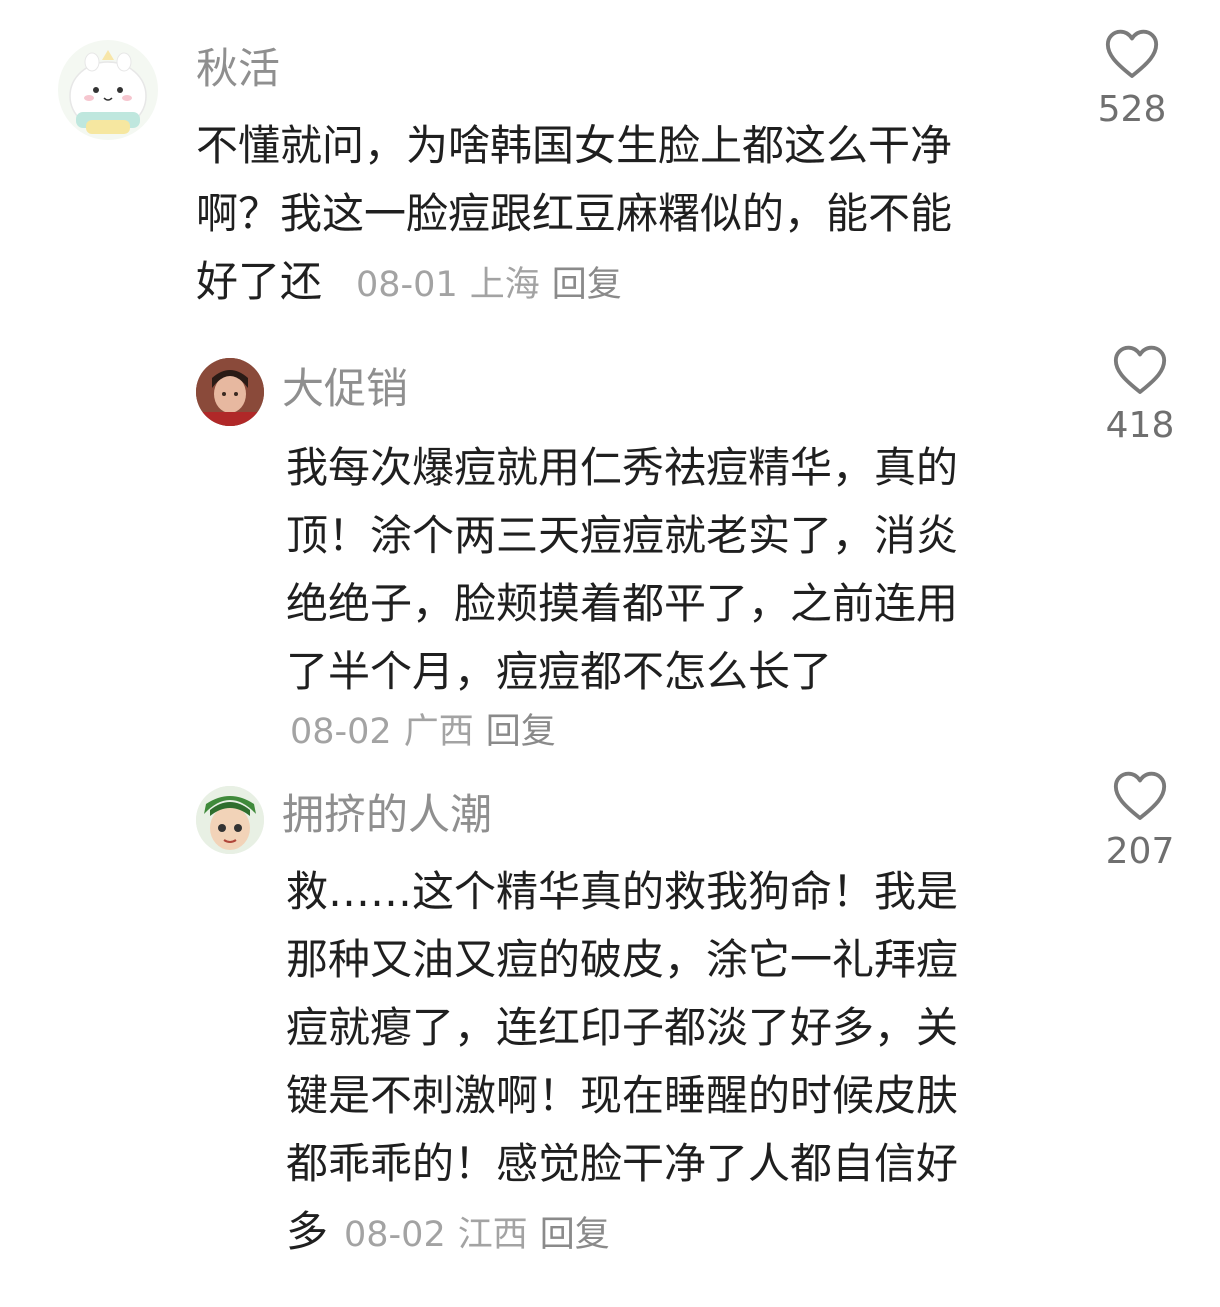 Image resolution: width=1220 pixels, height=1307 pixels. I want to click on comment-text-line: 痘就瘪了，连红印子都淡了好多，关, so click(622, 1027).